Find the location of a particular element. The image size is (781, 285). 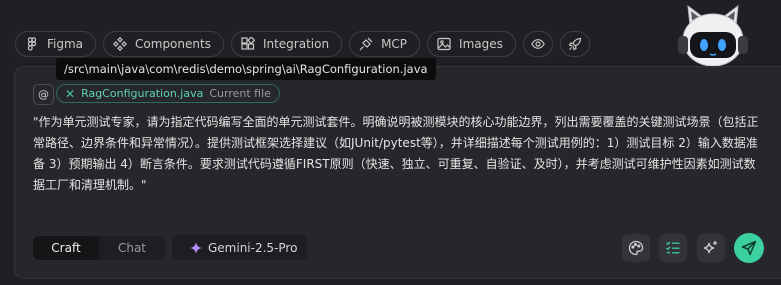

image-icon is located at coordinates (444, 44).